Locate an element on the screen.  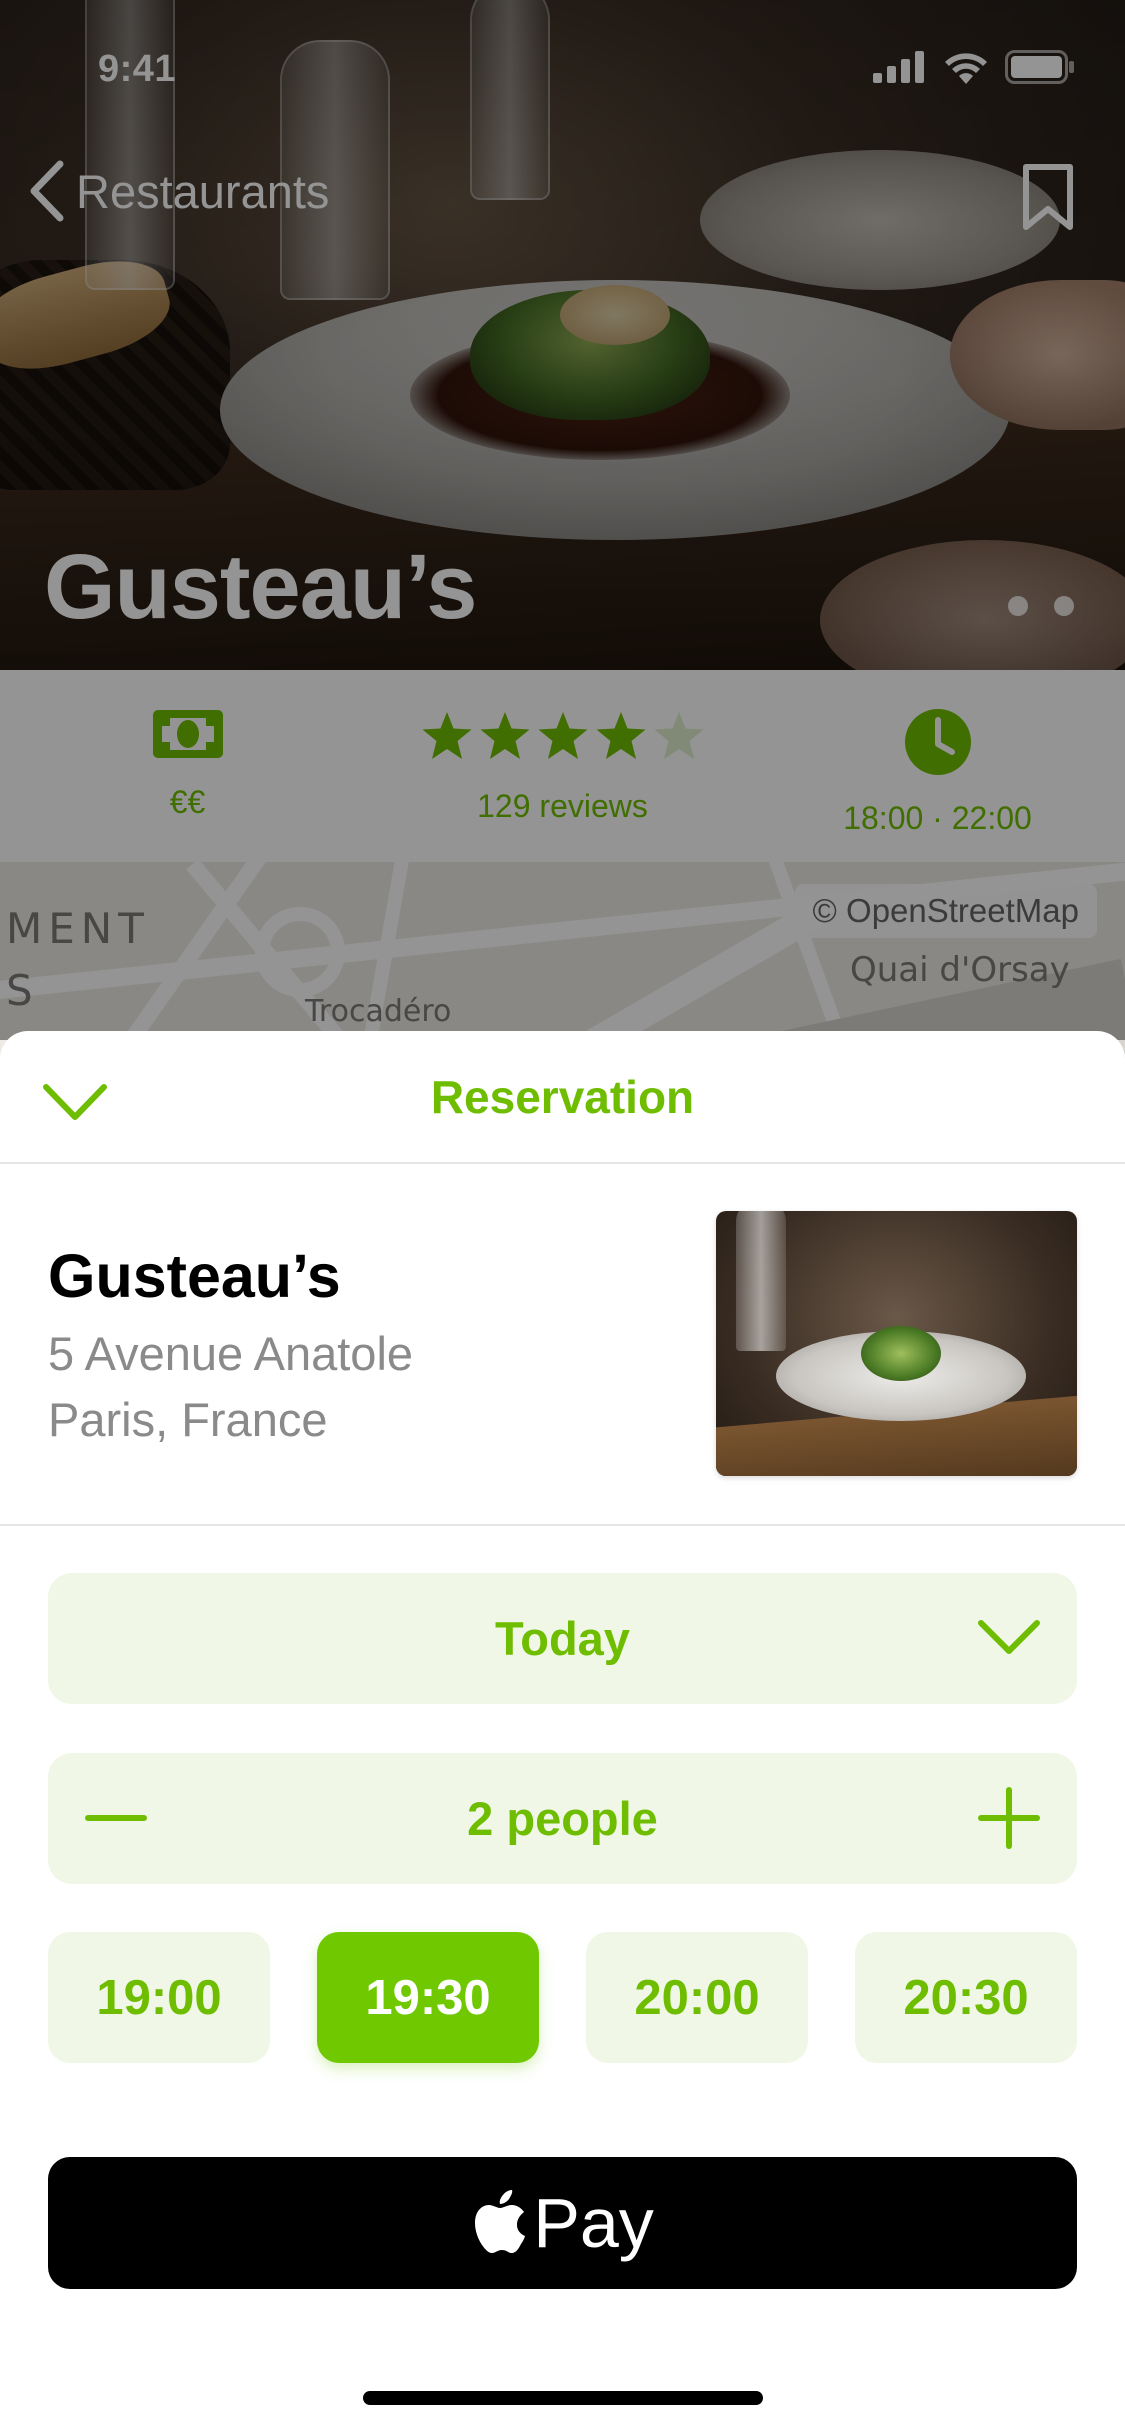
day-value: Today is located at coordinates (562, 1638).